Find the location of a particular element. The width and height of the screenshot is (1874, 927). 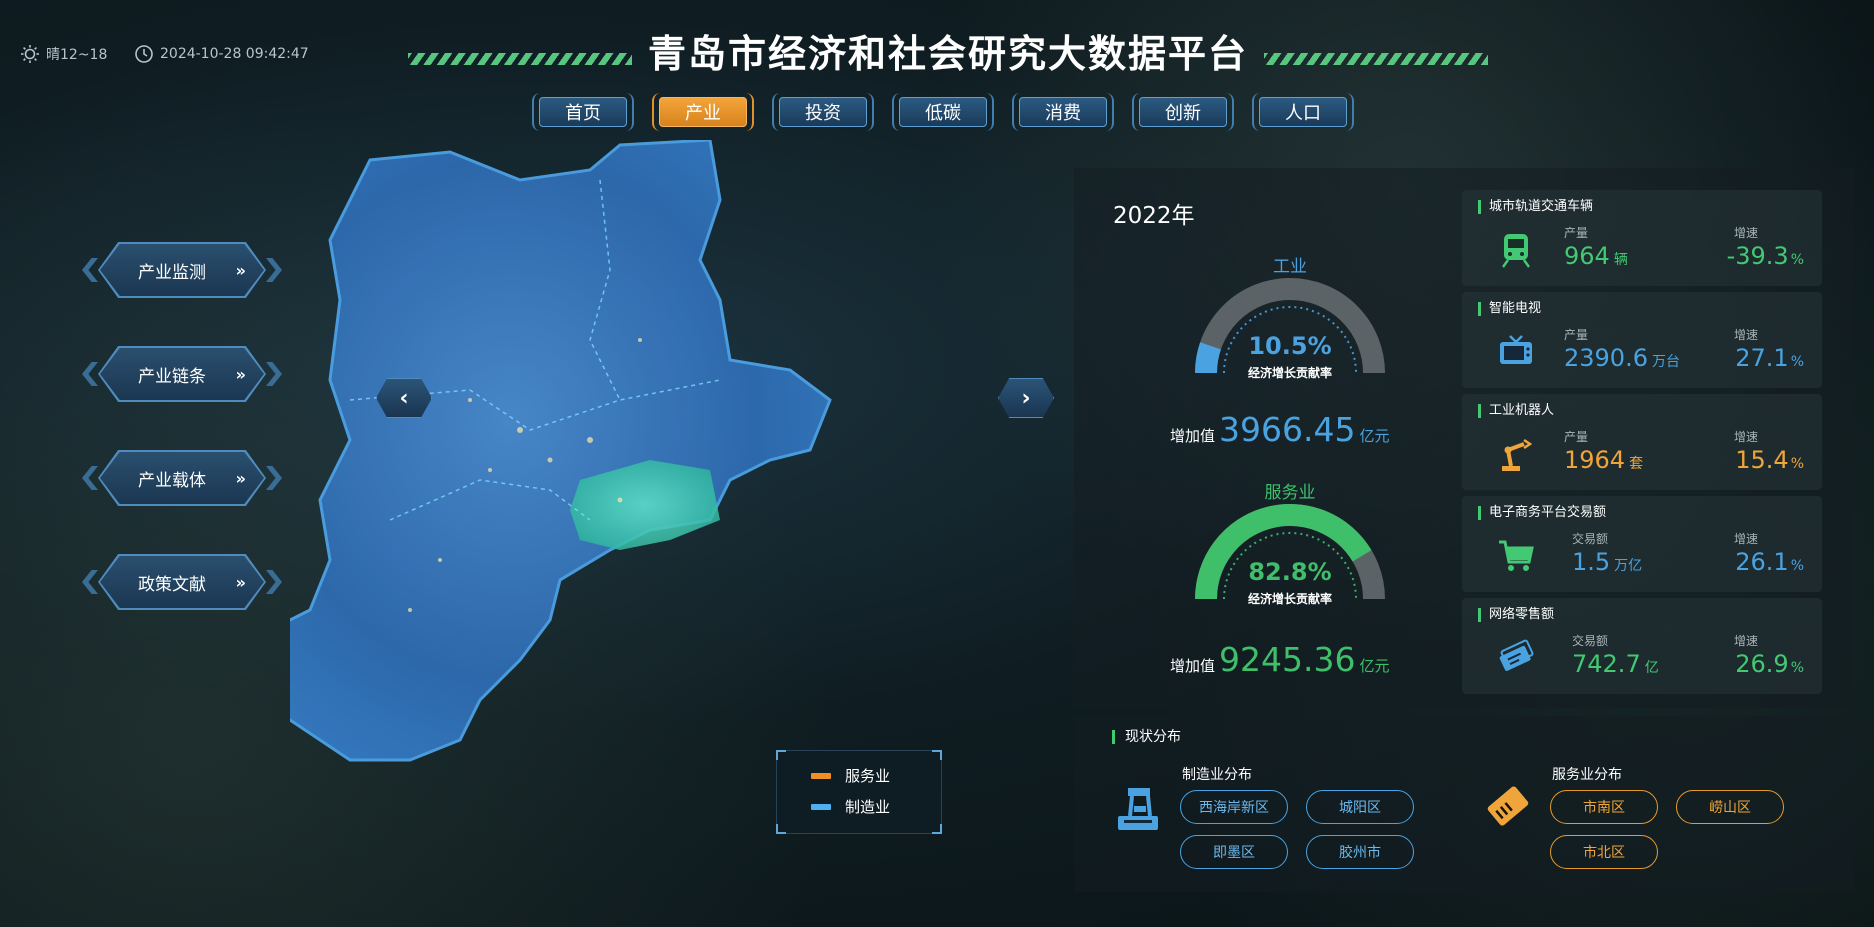

value: 27.1 is located at coordinates (1762, 358).